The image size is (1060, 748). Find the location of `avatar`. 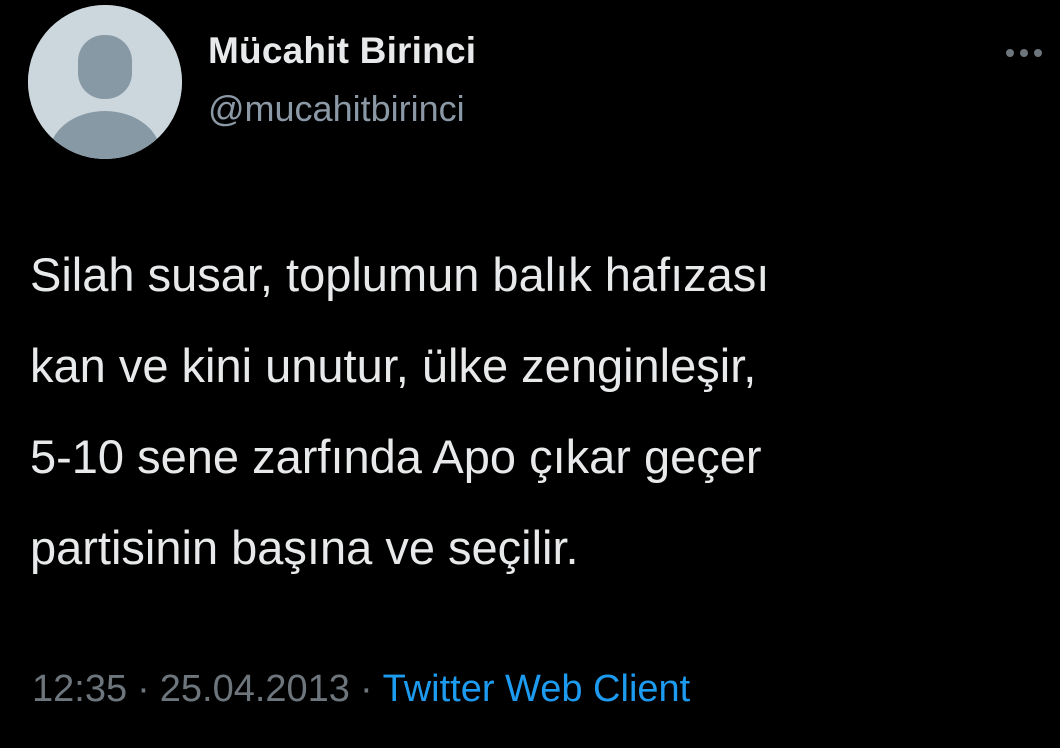

avatar is located at coordinates (105, 82).